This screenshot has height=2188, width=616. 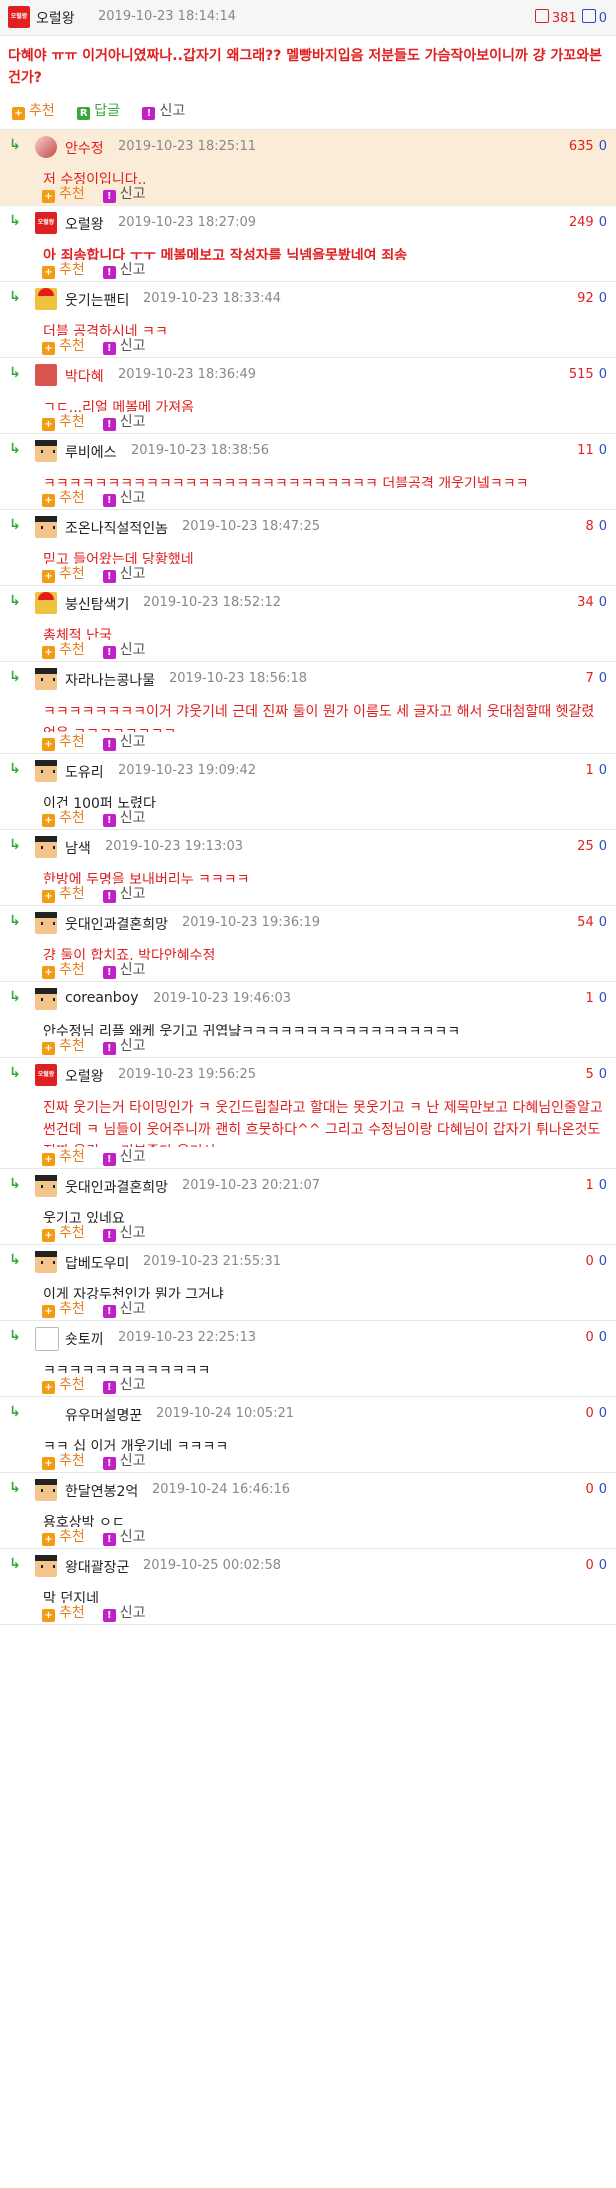 What do you see at coordinates (84, 1339) in the screenshot?
I see `commenter-name: 숏토끼` at bounding box center [84, 1339].